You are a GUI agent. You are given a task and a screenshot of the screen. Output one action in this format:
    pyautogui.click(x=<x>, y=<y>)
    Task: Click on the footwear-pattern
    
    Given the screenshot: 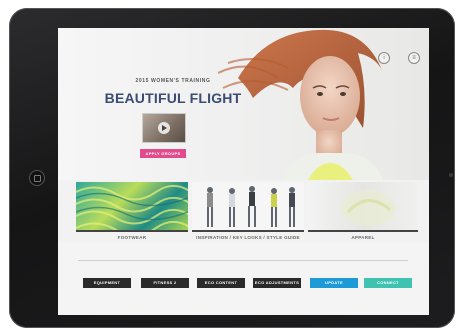 What is the action you would take?
    pyautogui.click(x=132, y=207)
    